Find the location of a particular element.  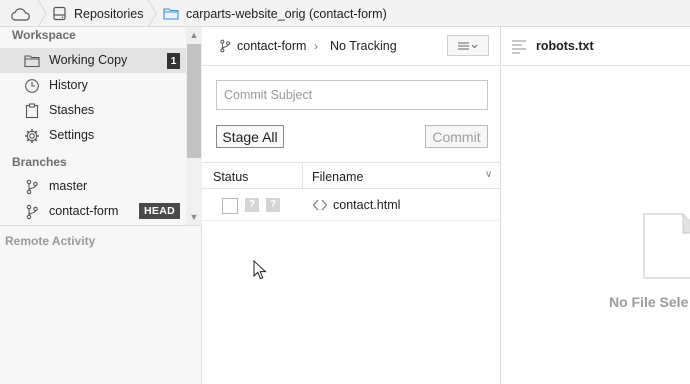

scrollbar-thumb is located at coordinates (194, 101).